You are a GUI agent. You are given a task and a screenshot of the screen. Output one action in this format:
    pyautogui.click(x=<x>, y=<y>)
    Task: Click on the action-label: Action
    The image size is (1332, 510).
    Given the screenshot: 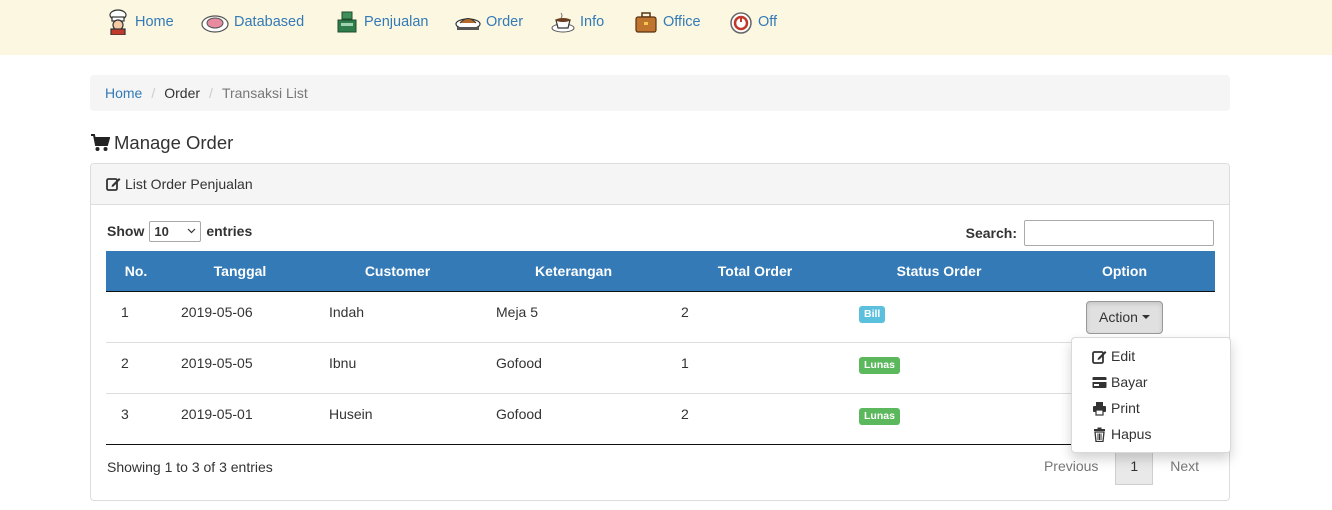 What is the action you would take?
    pyautogui.click(x=1118, y=317)
    